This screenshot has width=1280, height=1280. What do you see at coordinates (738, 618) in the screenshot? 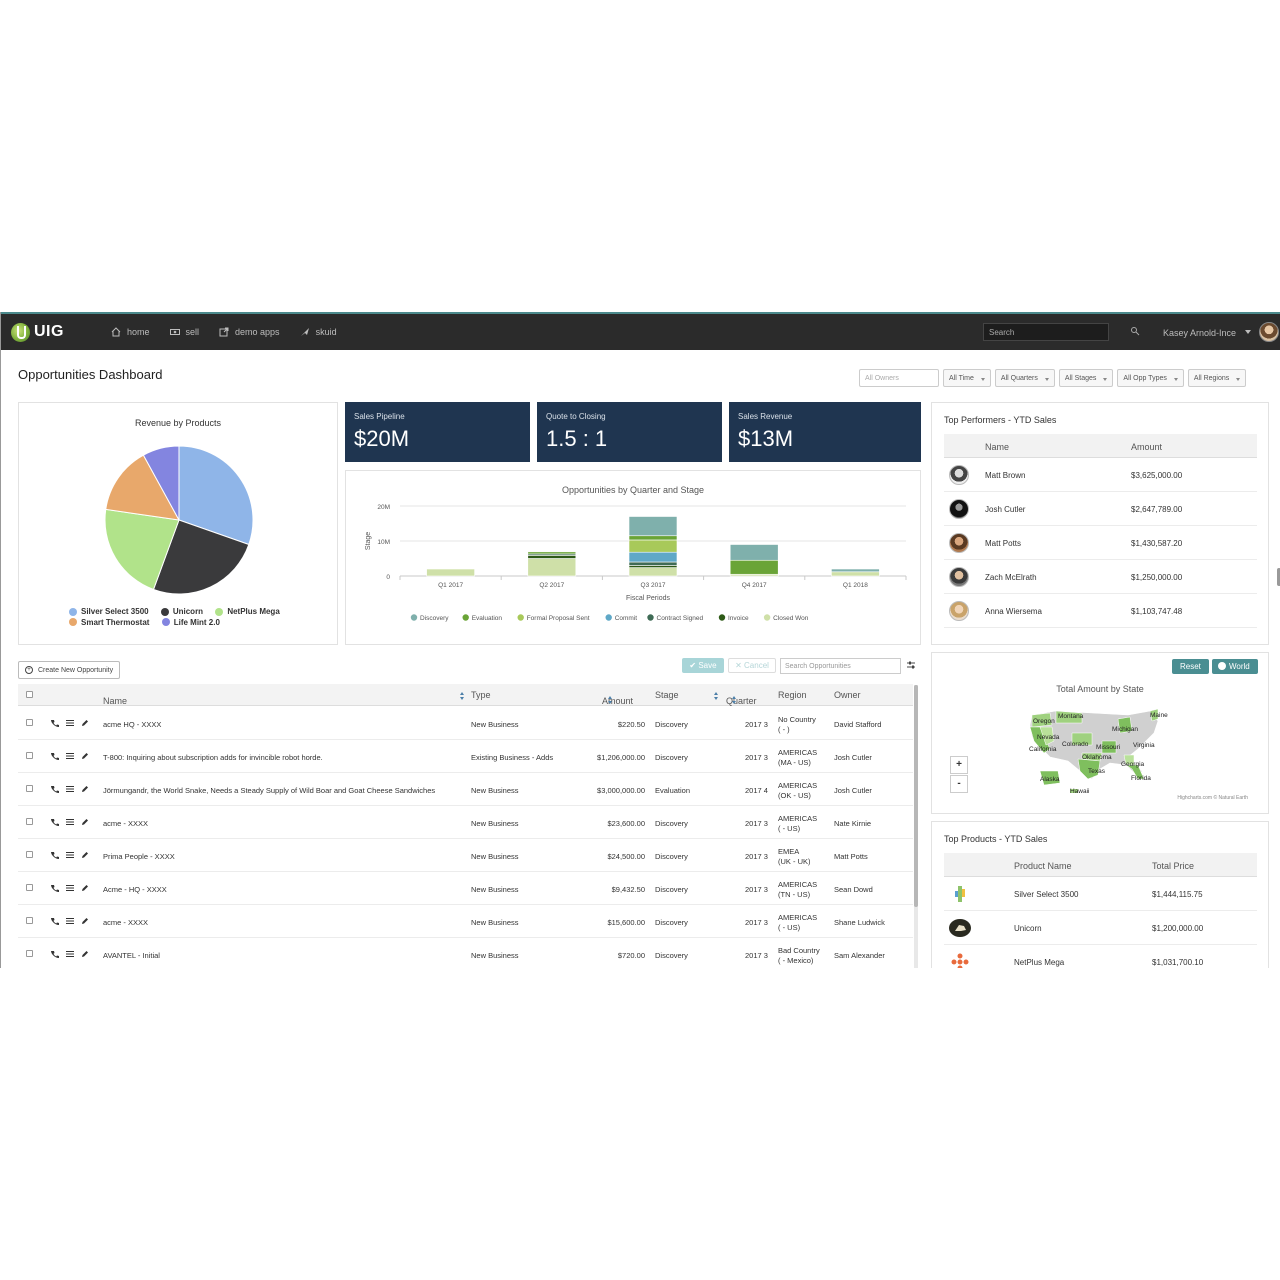
I see `legend-label-invoice: Invoice` at bounding box center [738, 618].